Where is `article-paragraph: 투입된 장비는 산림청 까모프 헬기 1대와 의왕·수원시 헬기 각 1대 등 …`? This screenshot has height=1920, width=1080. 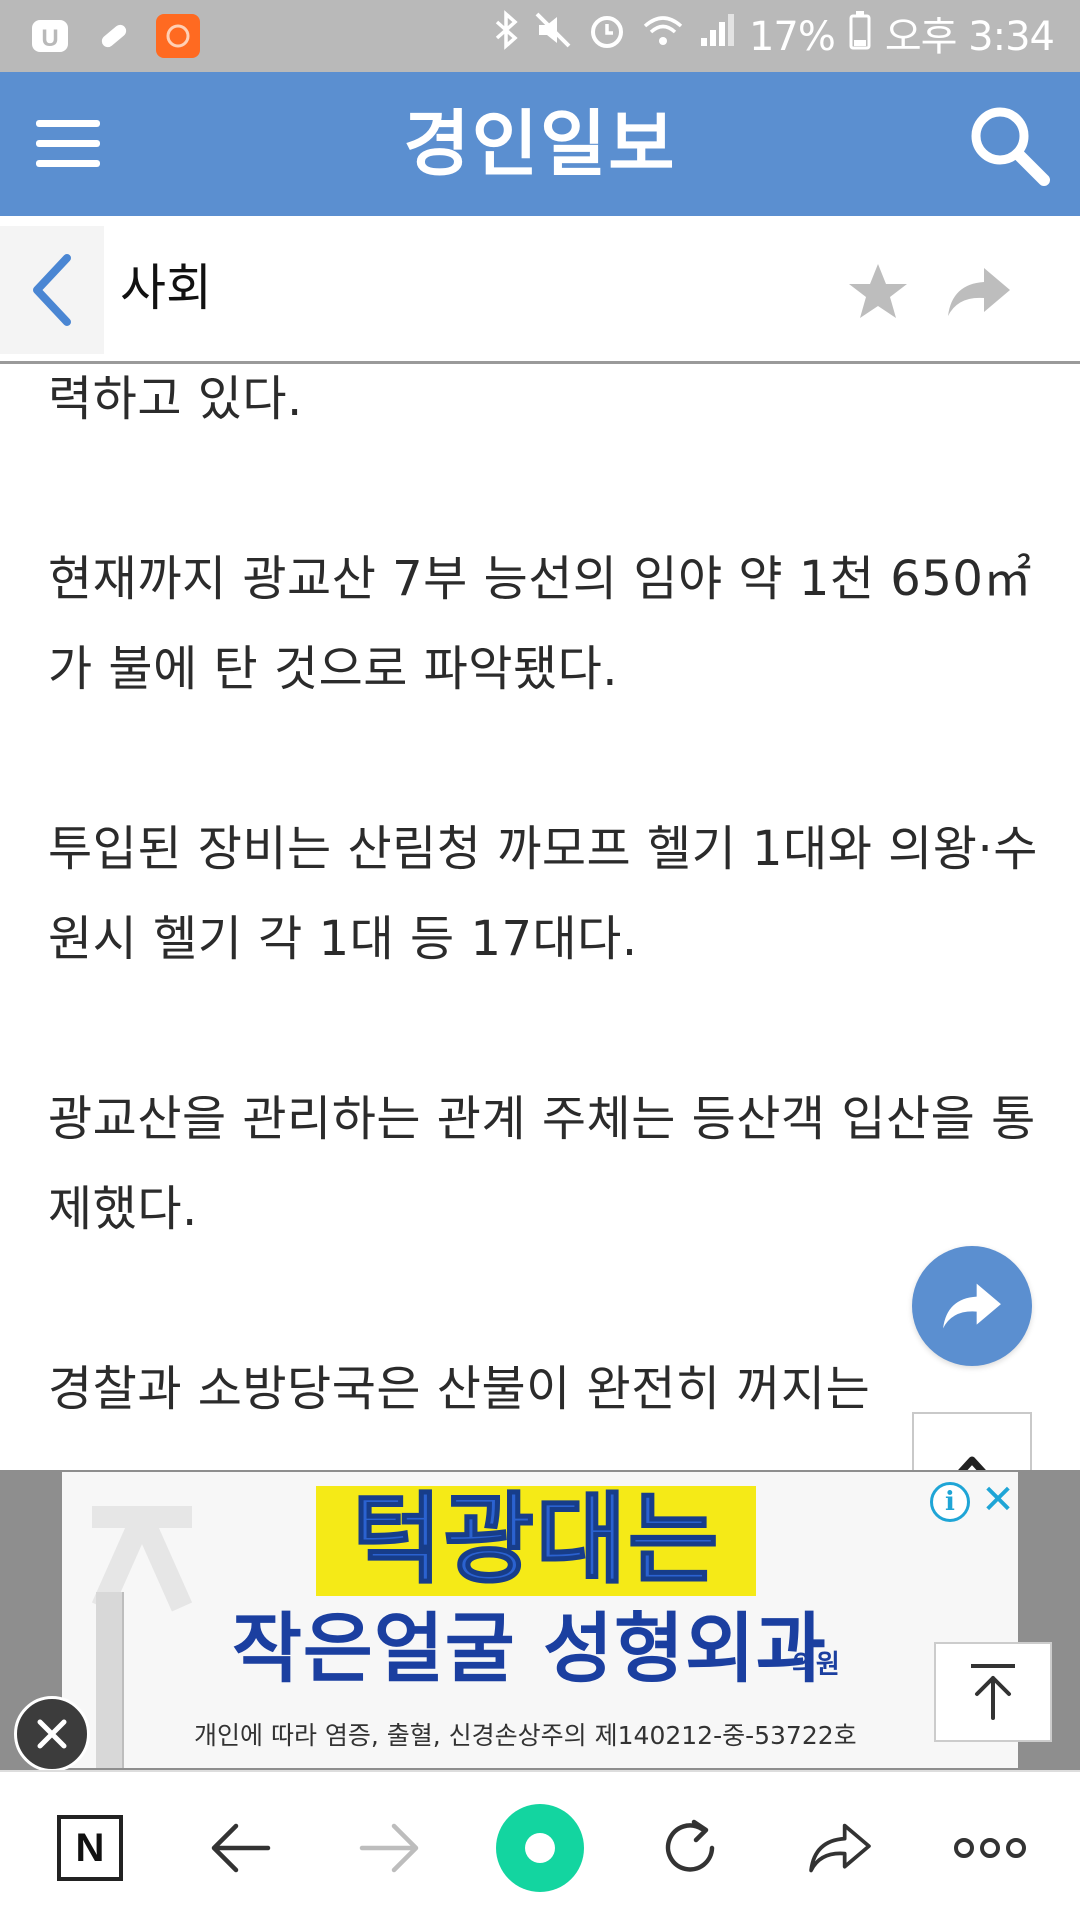
article-paragraph: 투입된 장비는 산림청 까모프 헬기 1대와 의왕·수원시 헬기 각 1대 등 … is located at coordinates (543, 894).